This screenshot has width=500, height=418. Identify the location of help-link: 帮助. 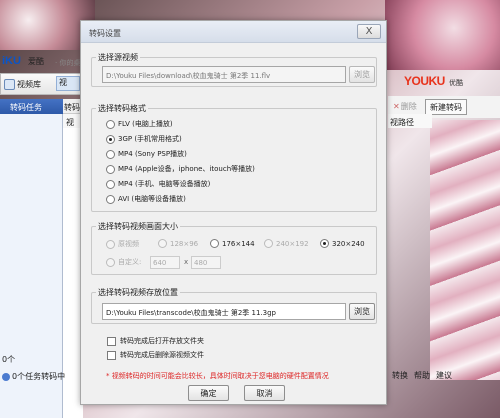
(422, 376).